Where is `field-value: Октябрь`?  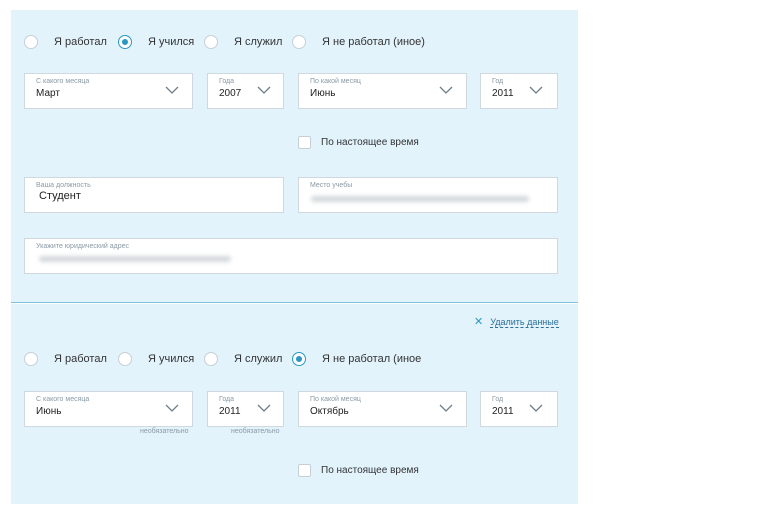
field-value: Октябрь is located at coordinates (329, 411).